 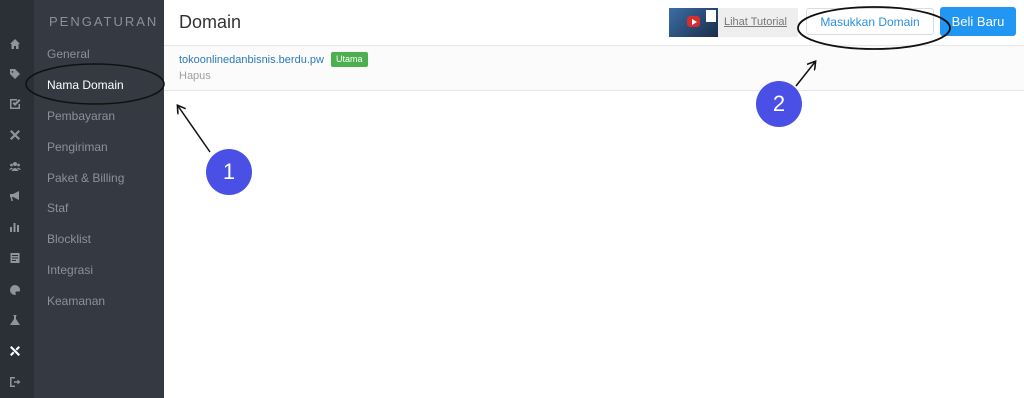 What do you see at coordinates (711, 16) in the screenshot?
I see `thumbnail-badge` at bounding box center [711, 16].